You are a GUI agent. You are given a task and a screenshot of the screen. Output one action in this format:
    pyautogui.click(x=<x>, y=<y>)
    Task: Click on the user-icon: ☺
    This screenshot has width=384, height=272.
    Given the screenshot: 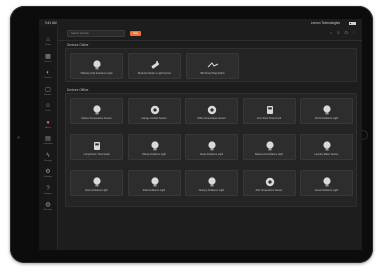 What is the action you would take?
    pyautogui.click(x=48, y=106)
    